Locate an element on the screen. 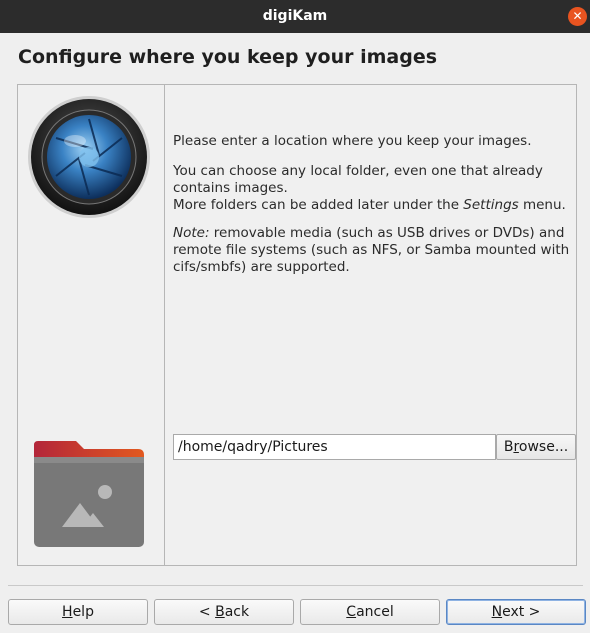  image-location-input is located at coordinates (334, 447).